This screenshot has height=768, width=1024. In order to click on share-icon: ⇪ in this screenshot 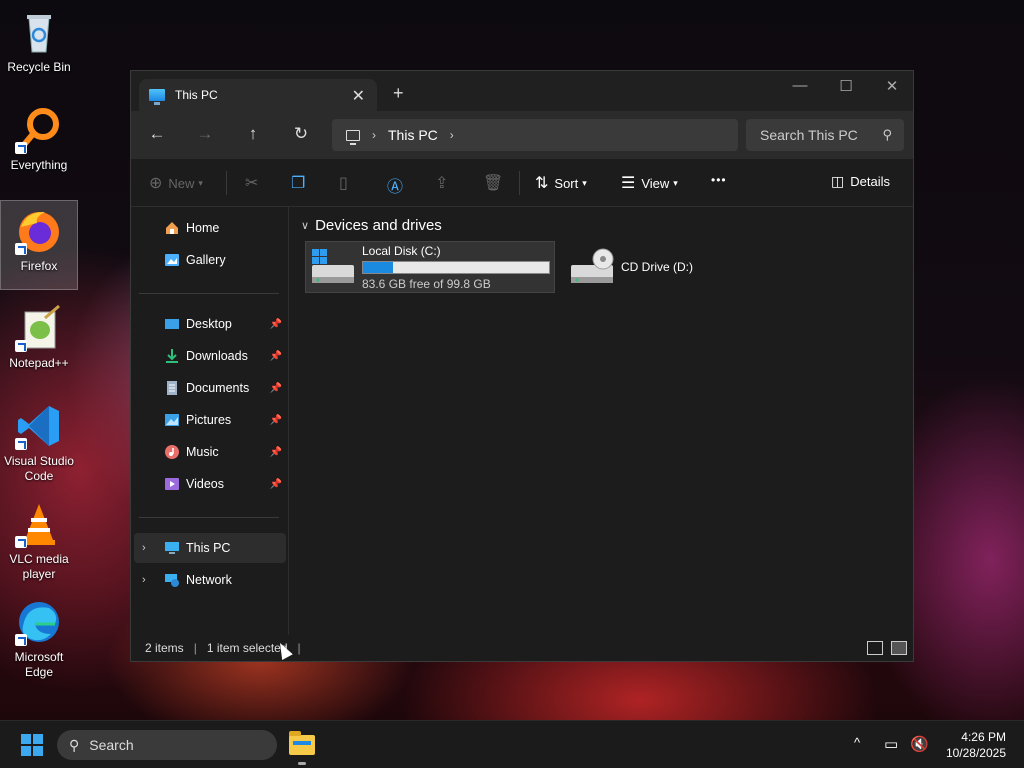, I will do `click(442, 183)`.